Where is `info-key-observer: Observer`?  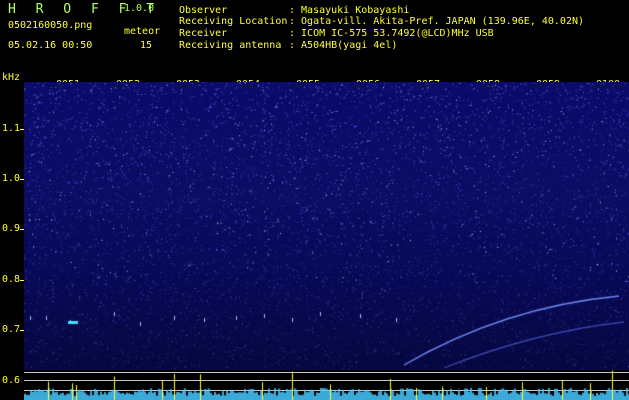
info-key-observer: Observer is located at coordinates (203, 10).